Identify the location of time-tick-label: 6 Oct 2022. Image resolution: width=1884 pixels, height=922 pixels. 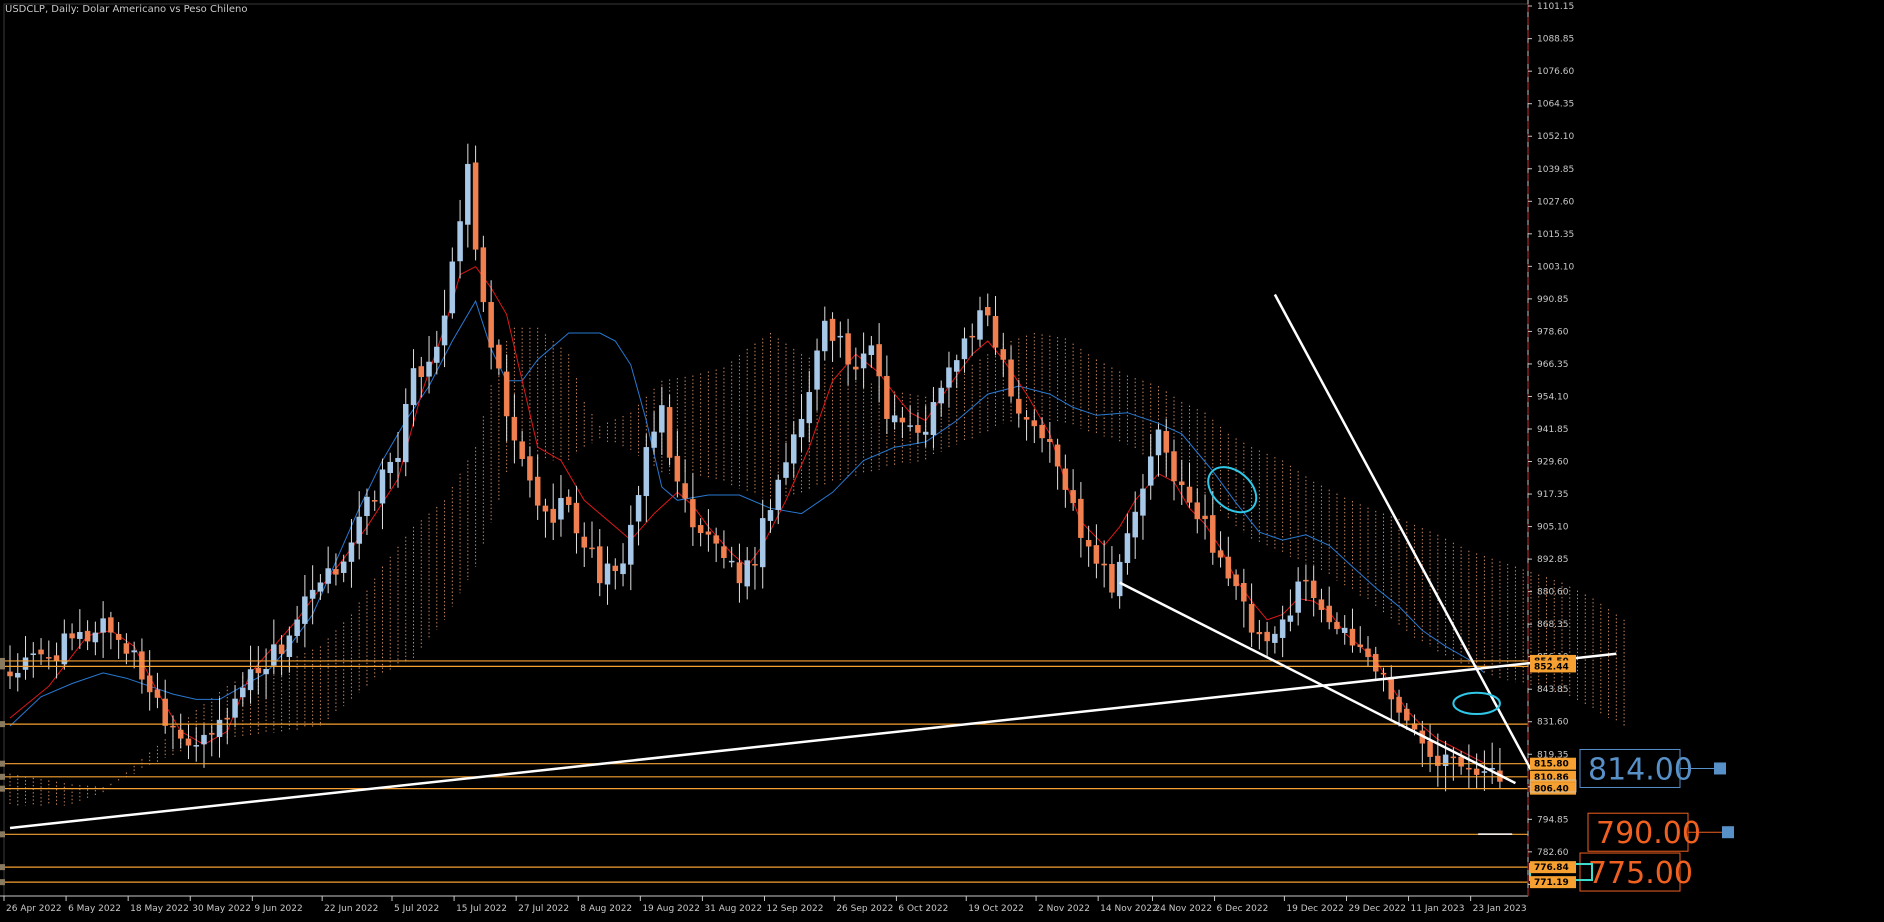
(923, 909).